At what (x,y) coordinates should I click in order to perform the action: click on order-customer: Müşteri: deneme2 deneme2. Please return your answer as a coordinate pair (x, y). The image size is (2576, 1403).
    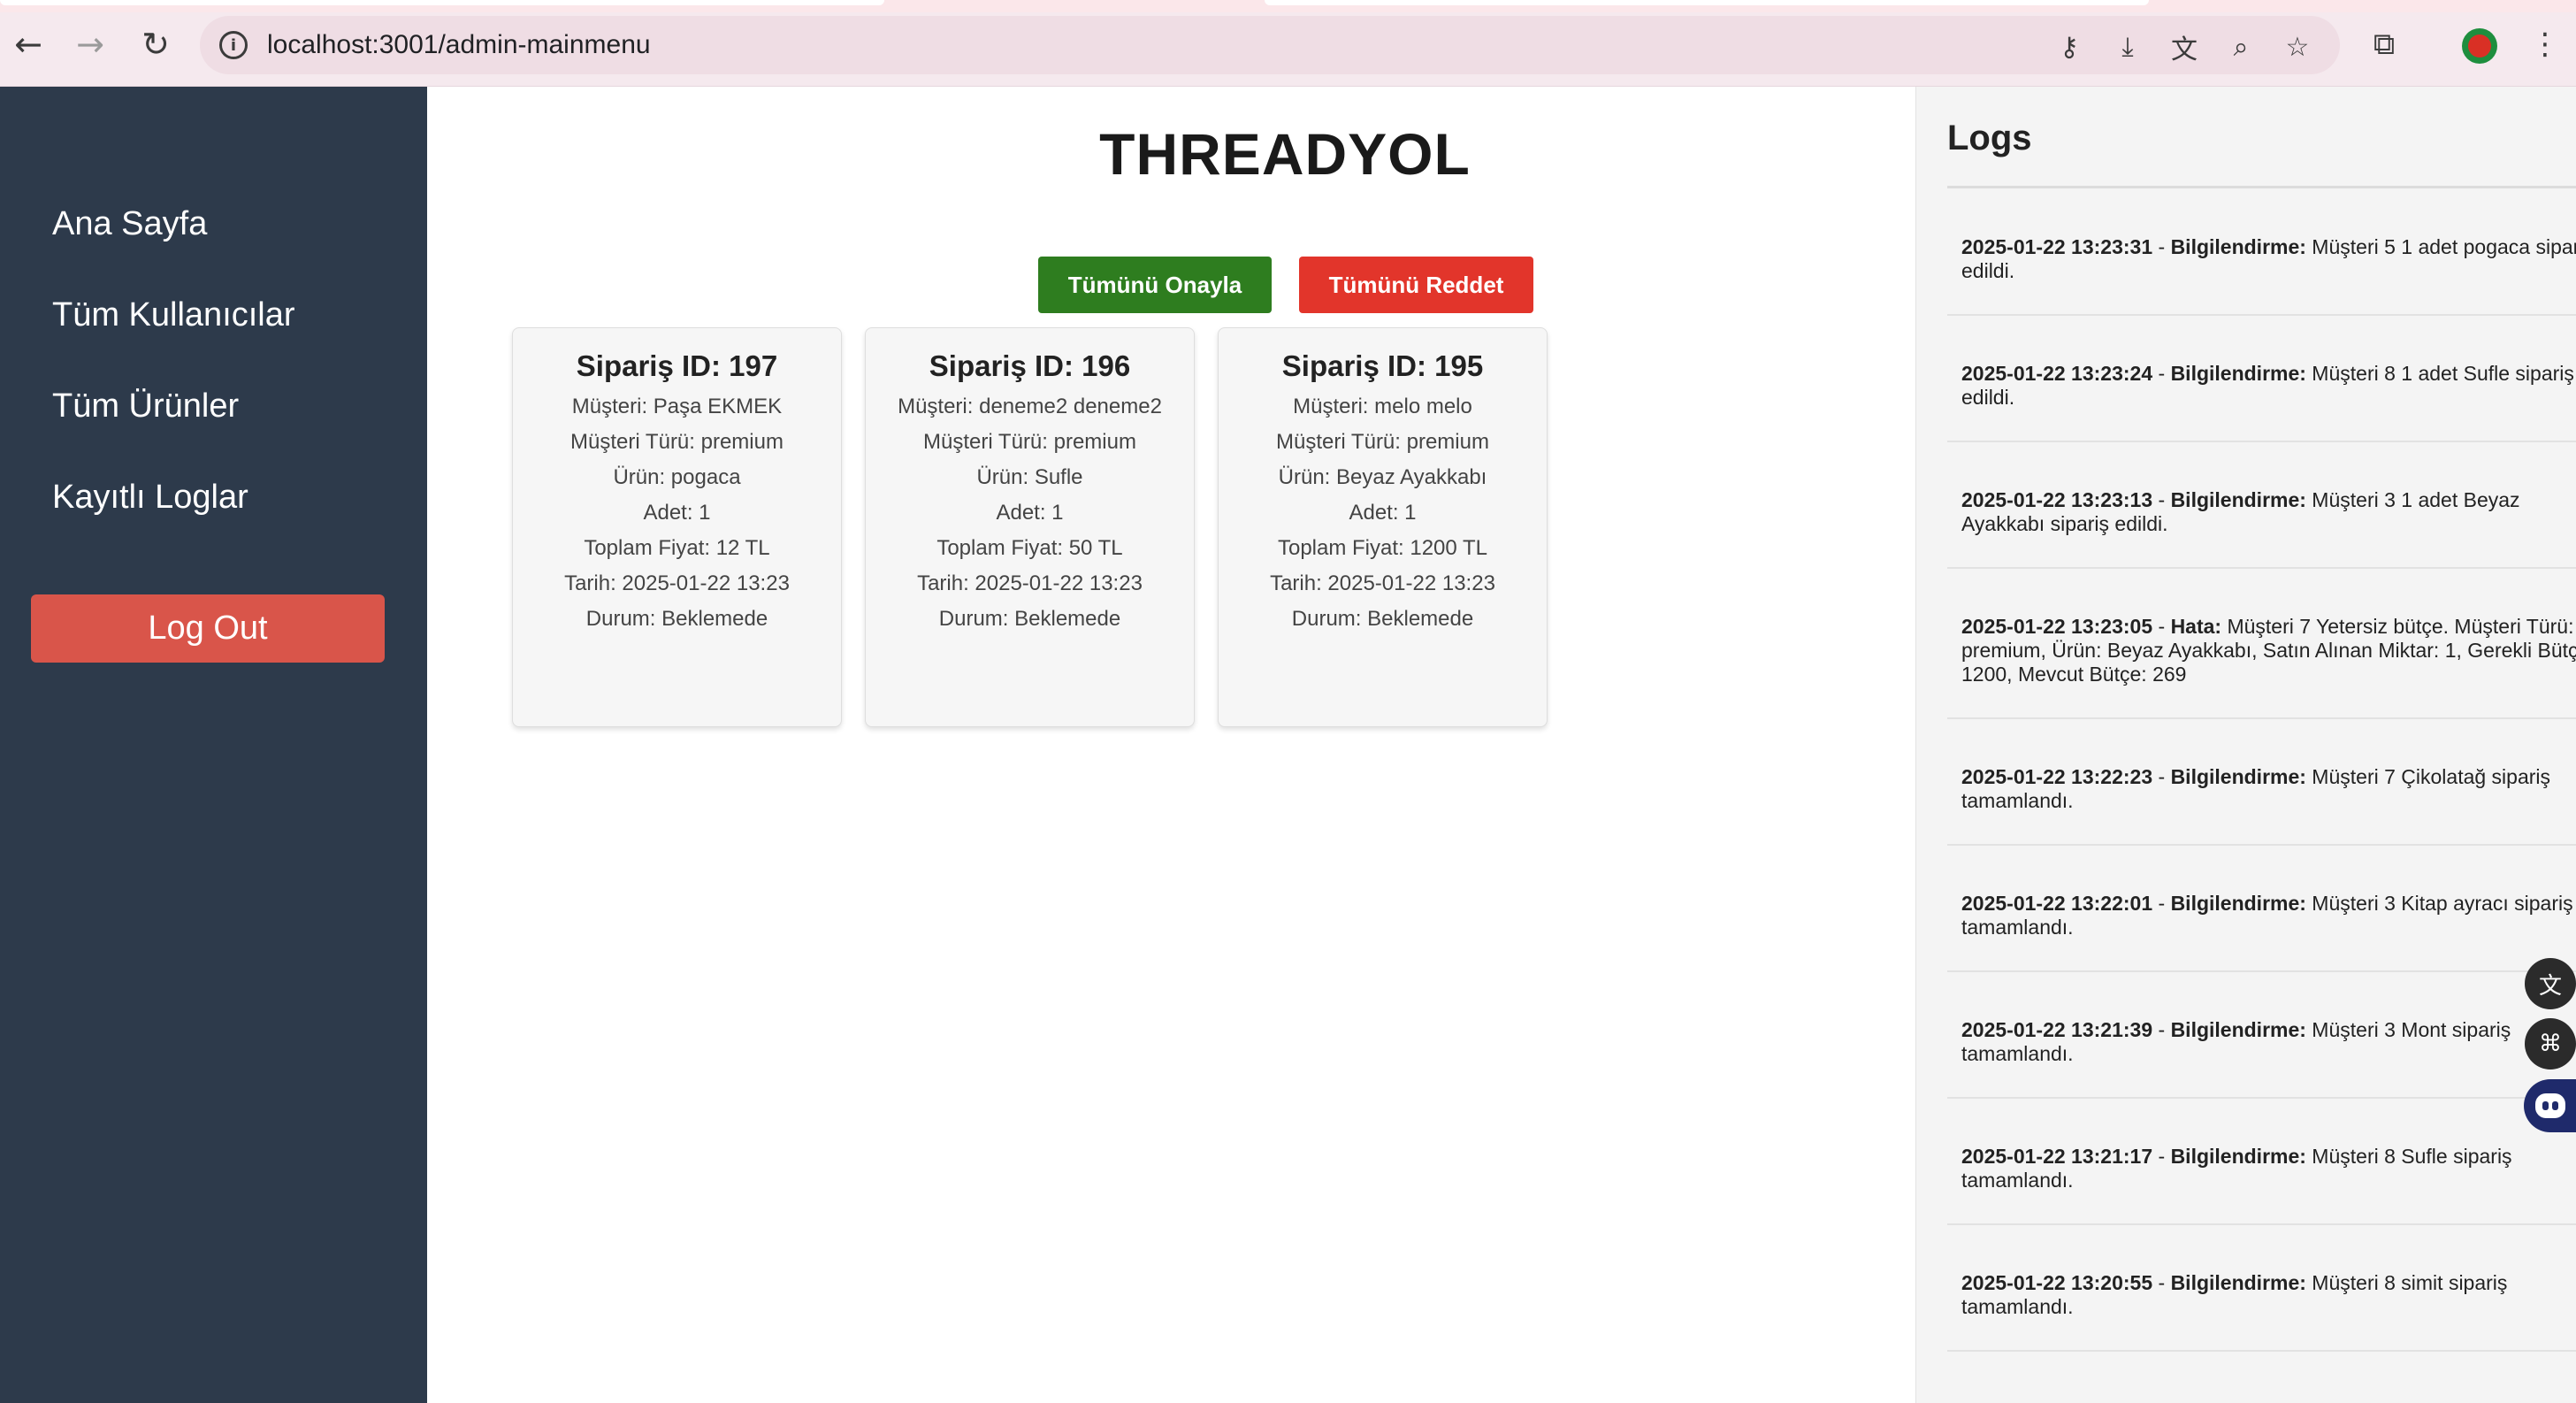
    Looking at the image, I should click on (1030, 406).